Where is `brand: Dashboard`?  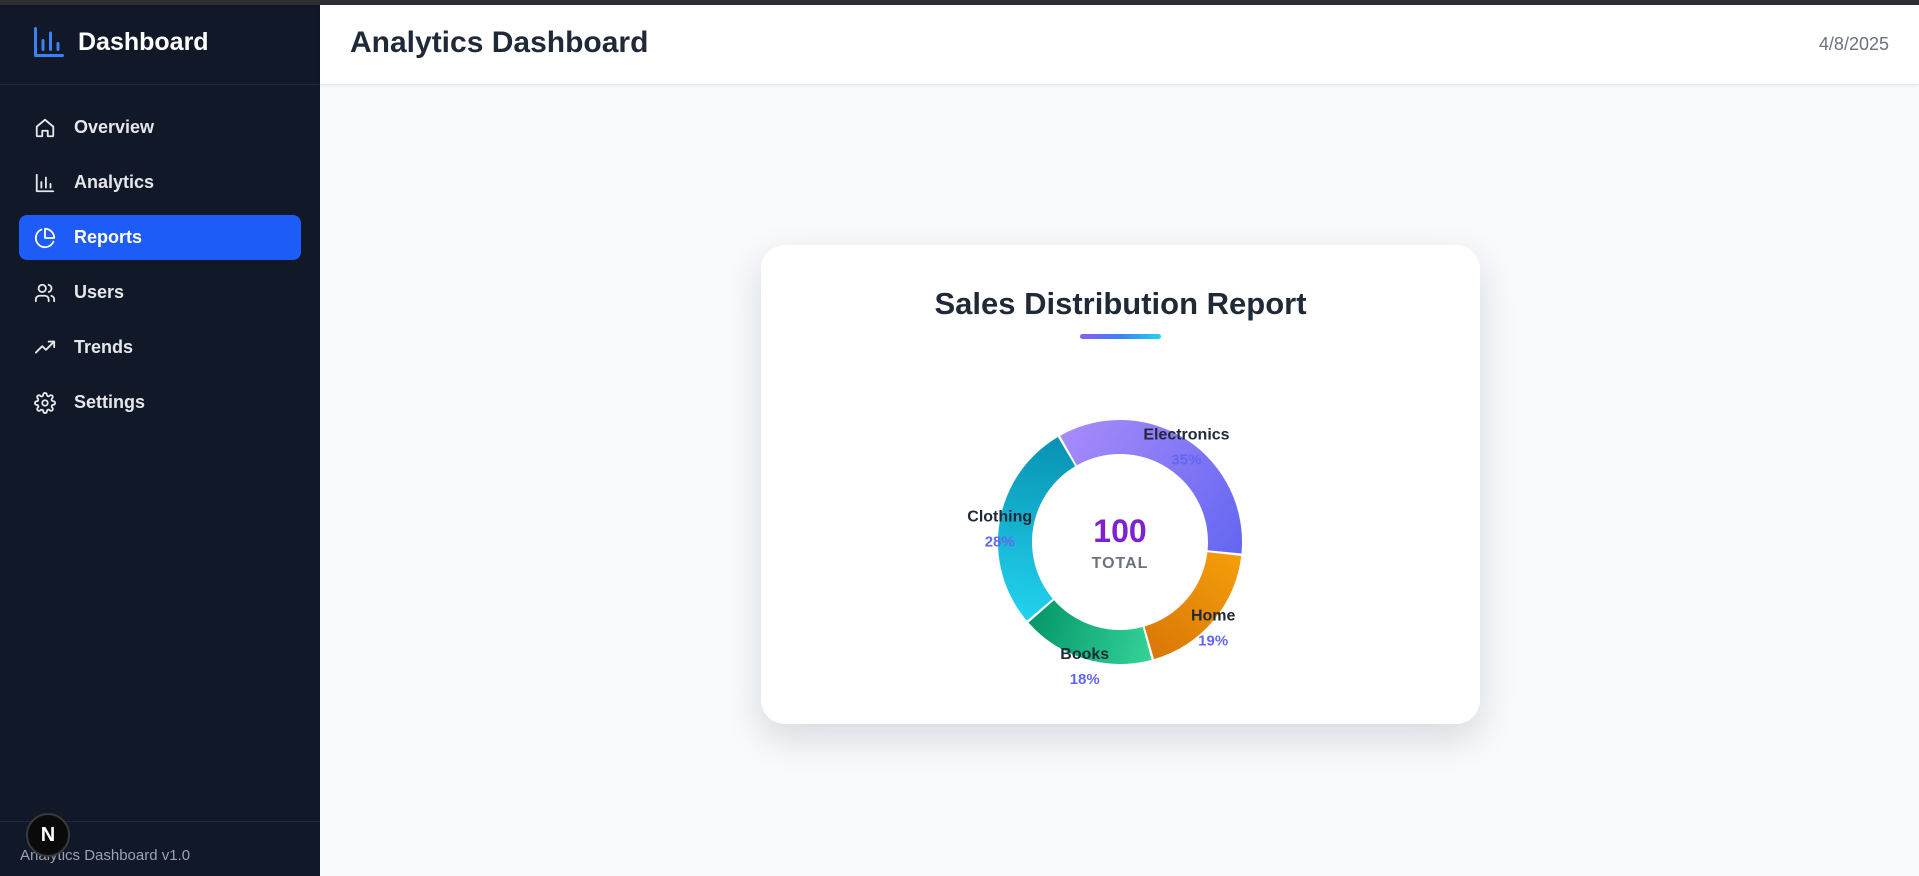 brand: Dashboard is located at coordinates (160, 42).